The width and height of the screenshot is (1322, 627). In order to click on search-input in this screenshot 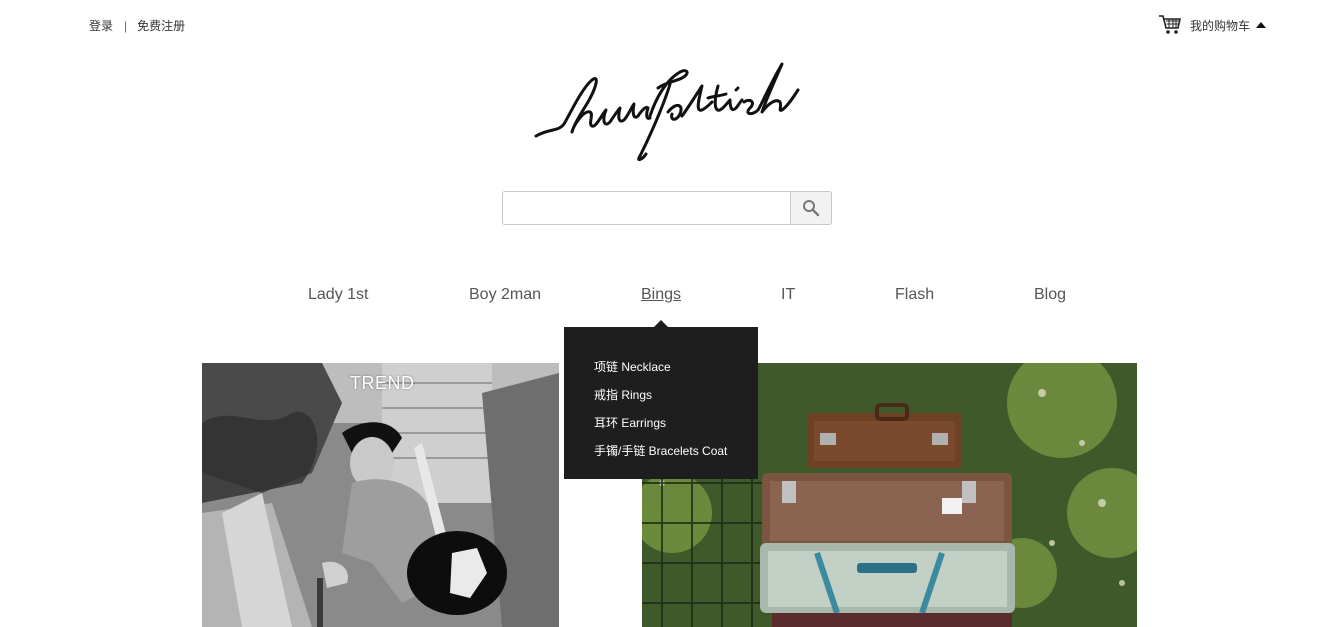, I will do `click(646, 208)`.